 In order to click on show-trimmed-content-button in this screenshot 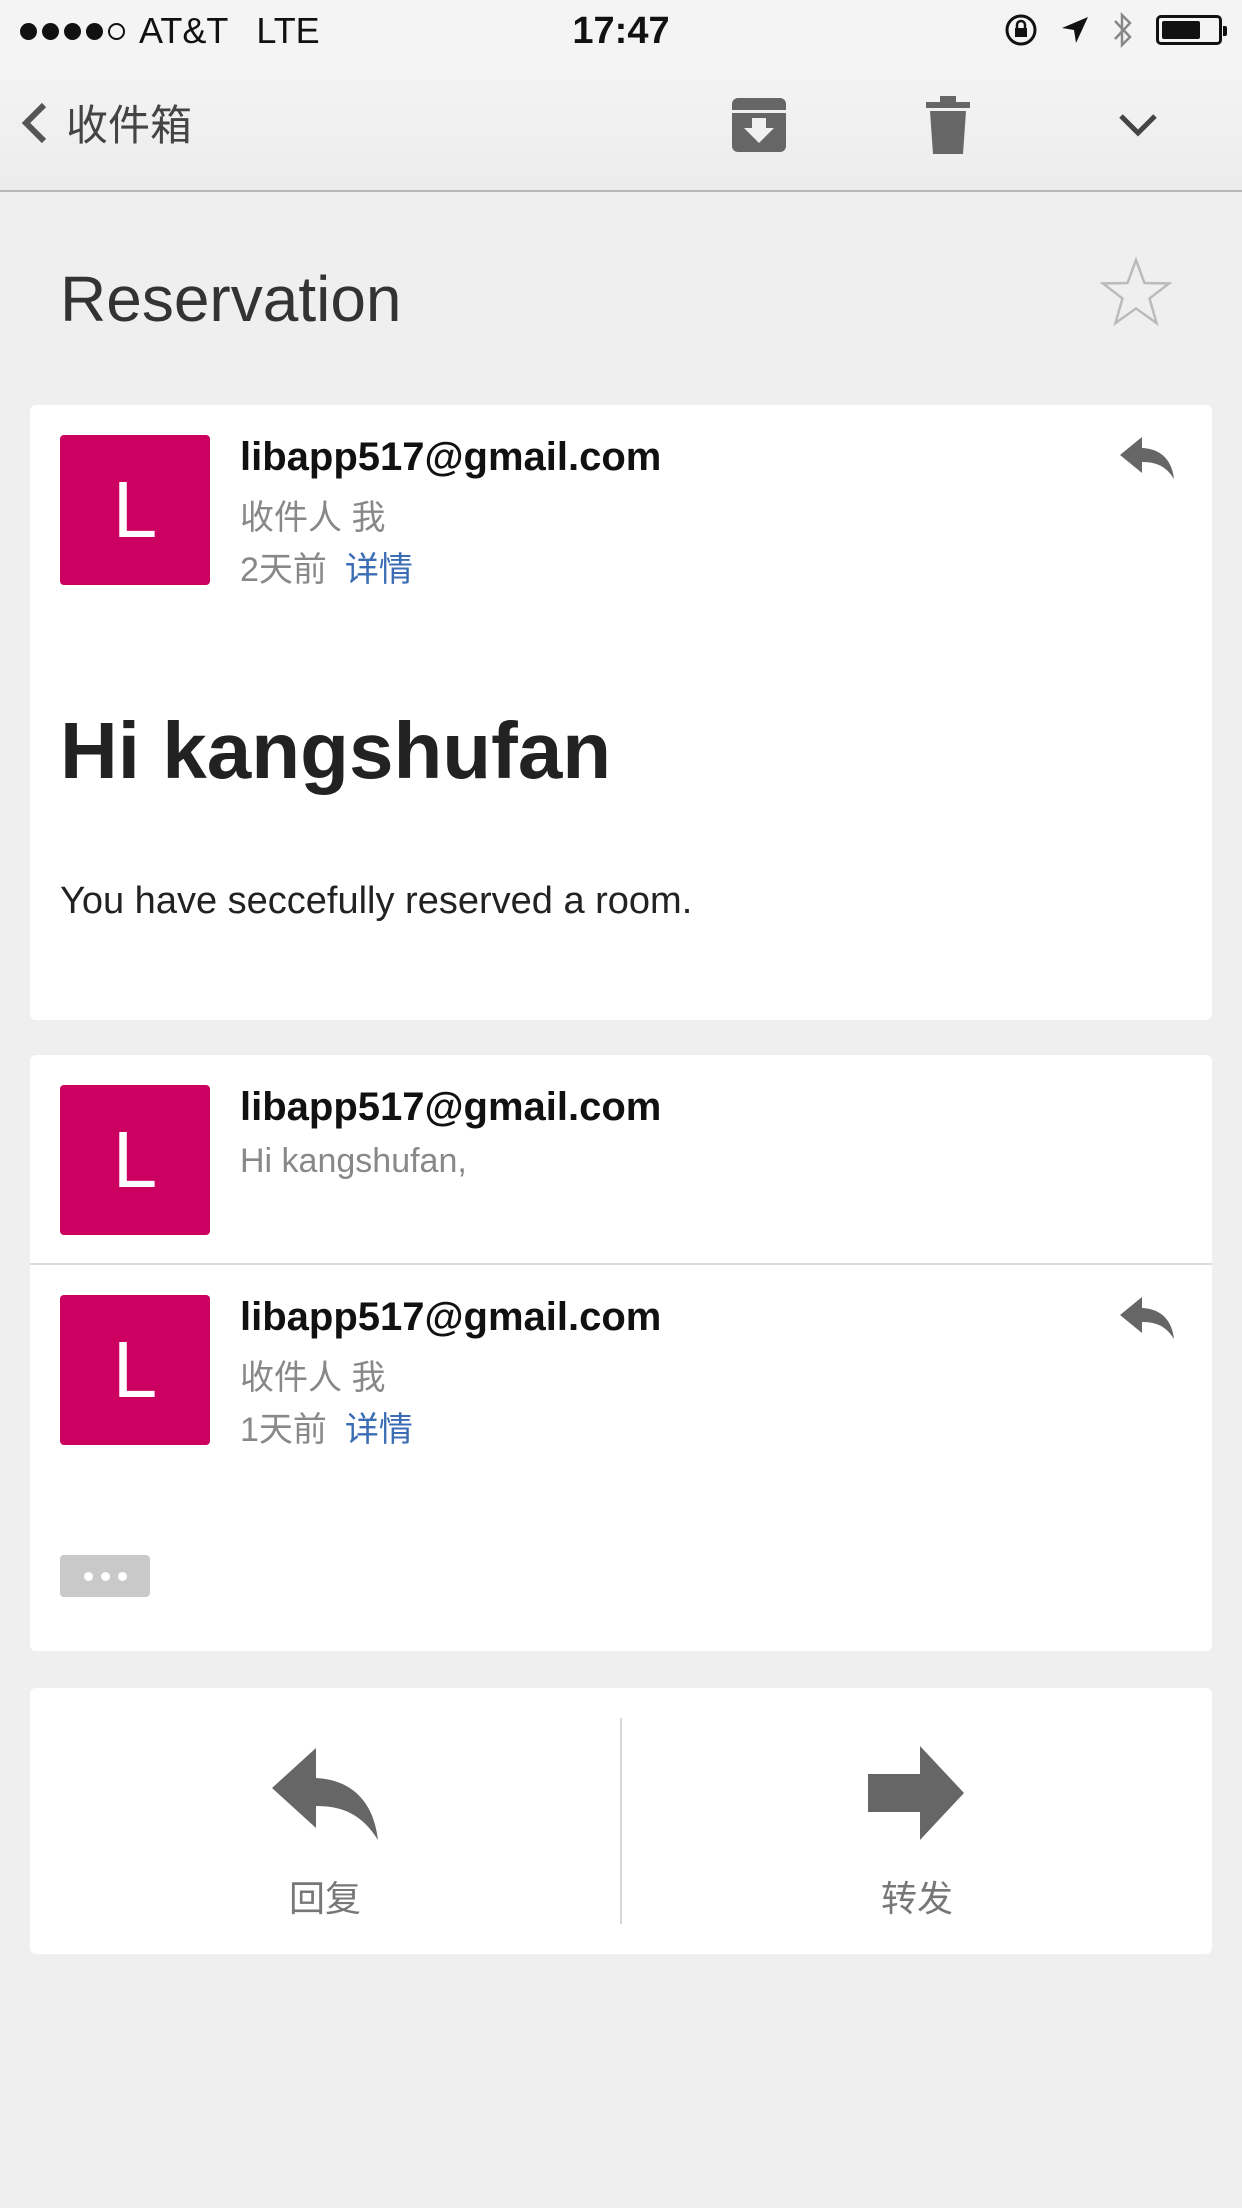, I will do `click(105, 1576)`.